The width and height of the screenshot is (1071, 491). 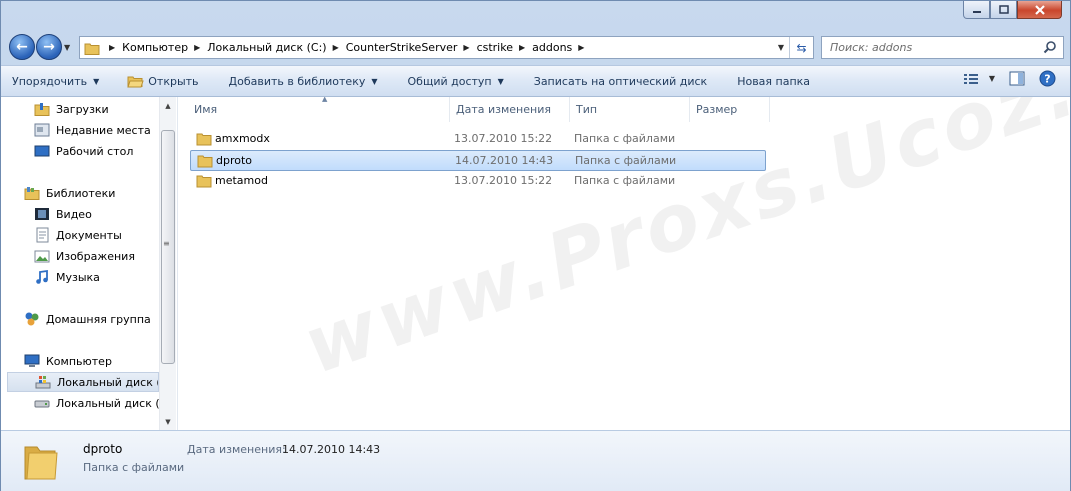 I want to click on close-button, so click(x=1039, y=10).